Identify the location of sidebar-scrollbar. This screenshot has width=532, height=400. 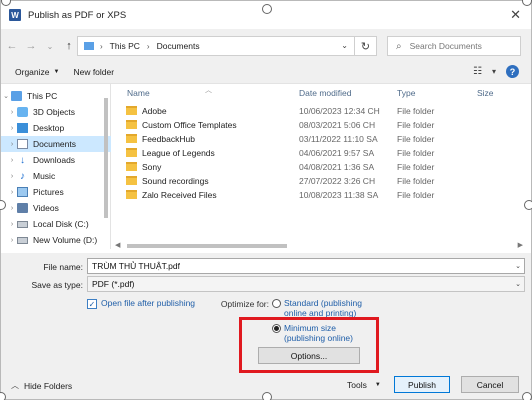
(106, 153).